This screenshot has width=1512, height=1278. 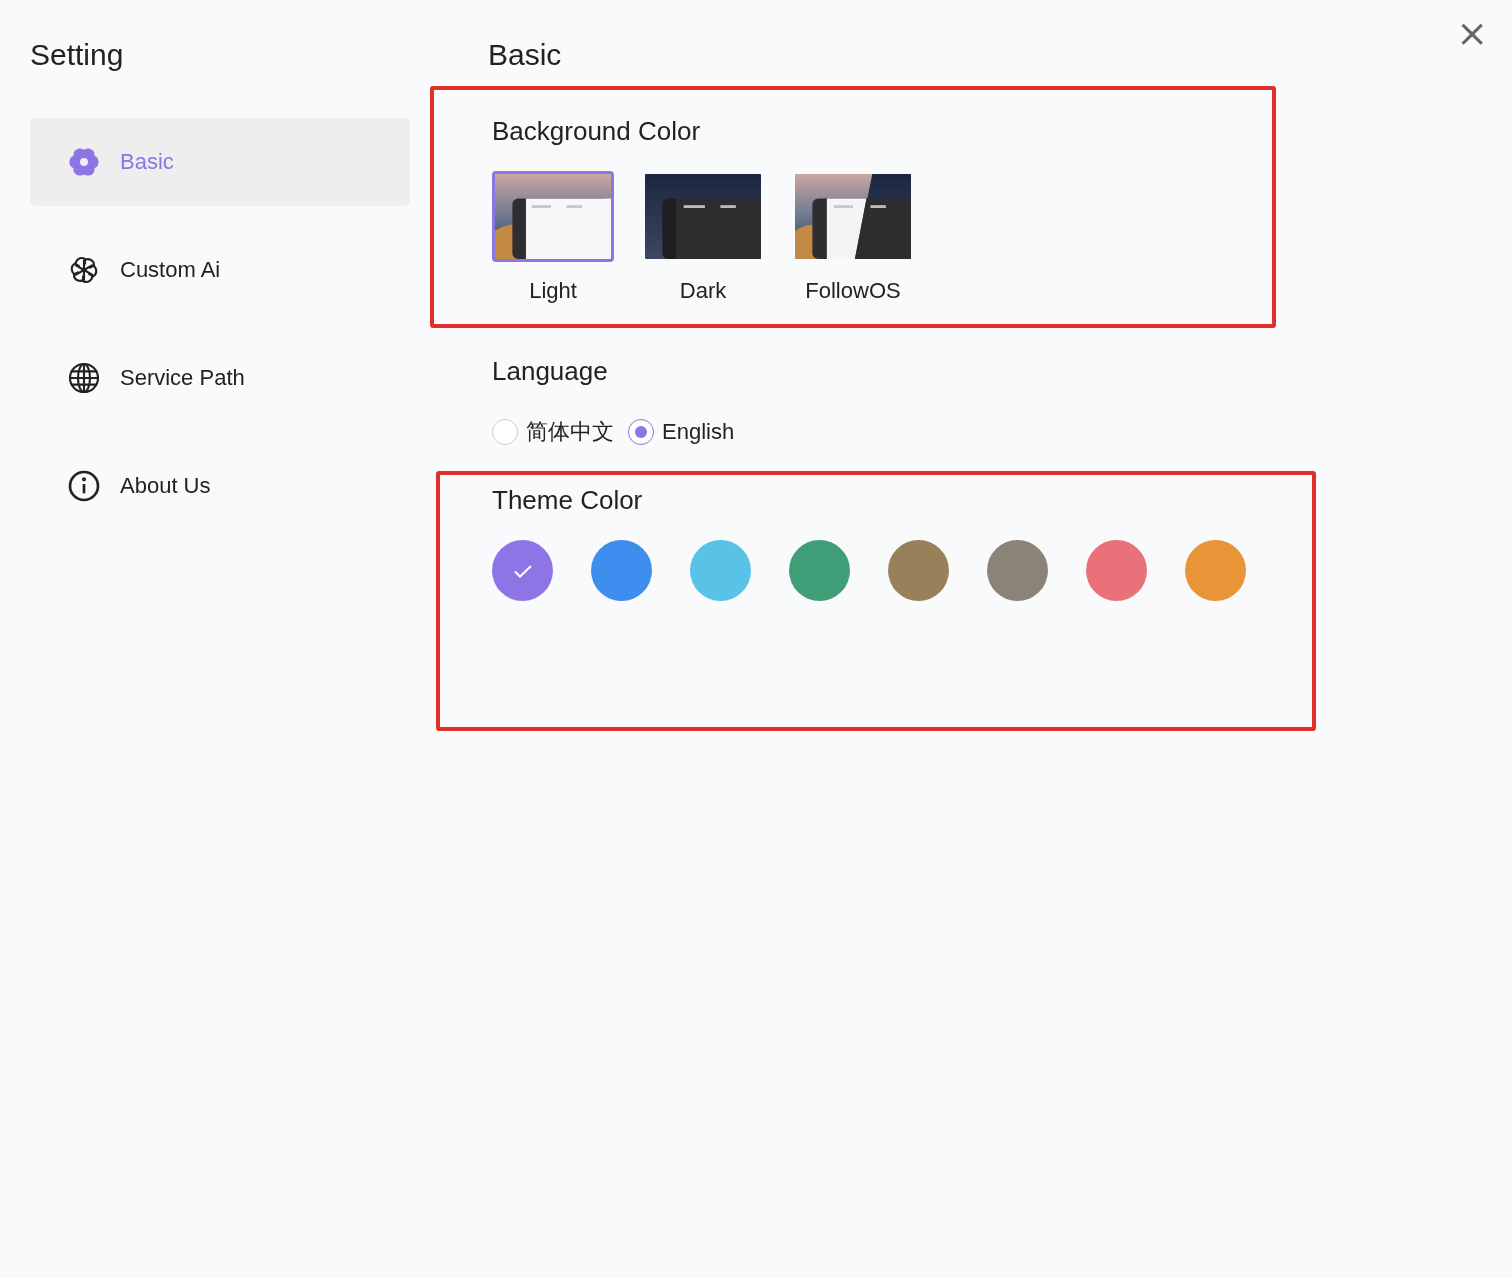 What do you see at coordinates (525, 55) in the screenshot?
I see `page-title: Basic` at bounding box center [525, 55].